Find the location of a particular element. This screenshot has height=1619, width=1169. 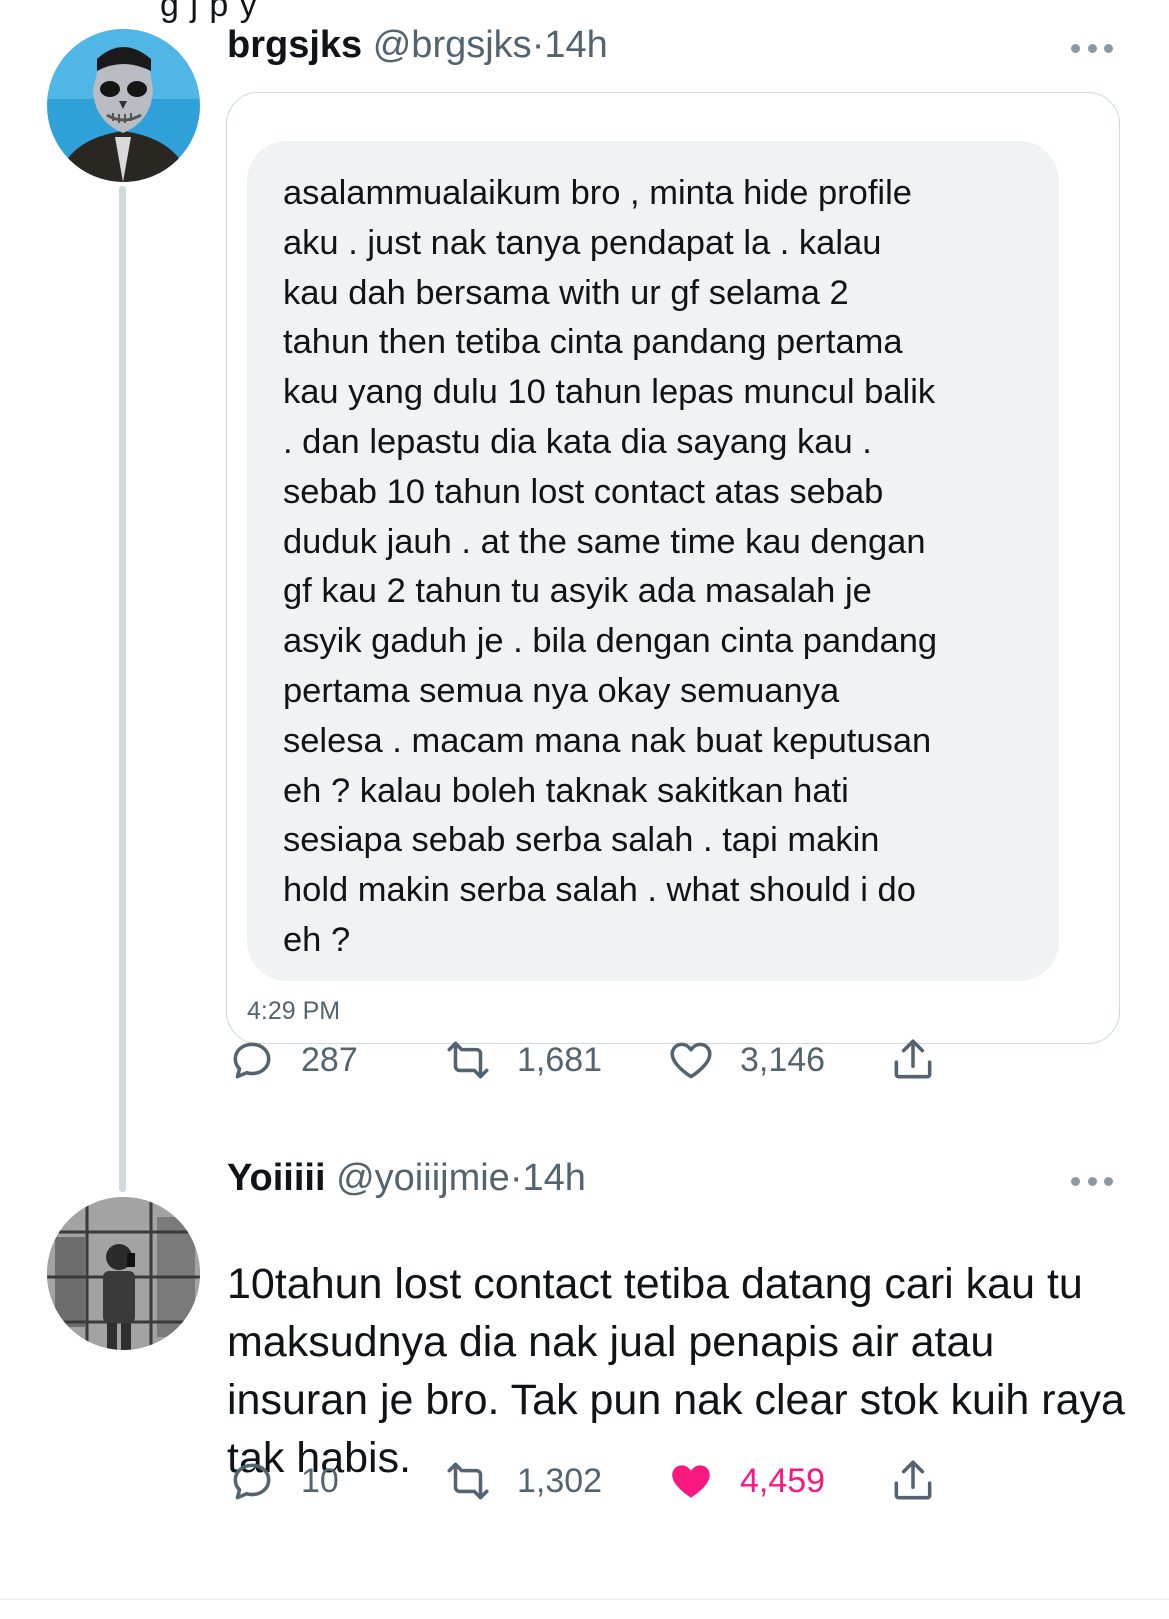

tweet-actions: 287 1,681 3,146 is located at coordinates (617, 1060).